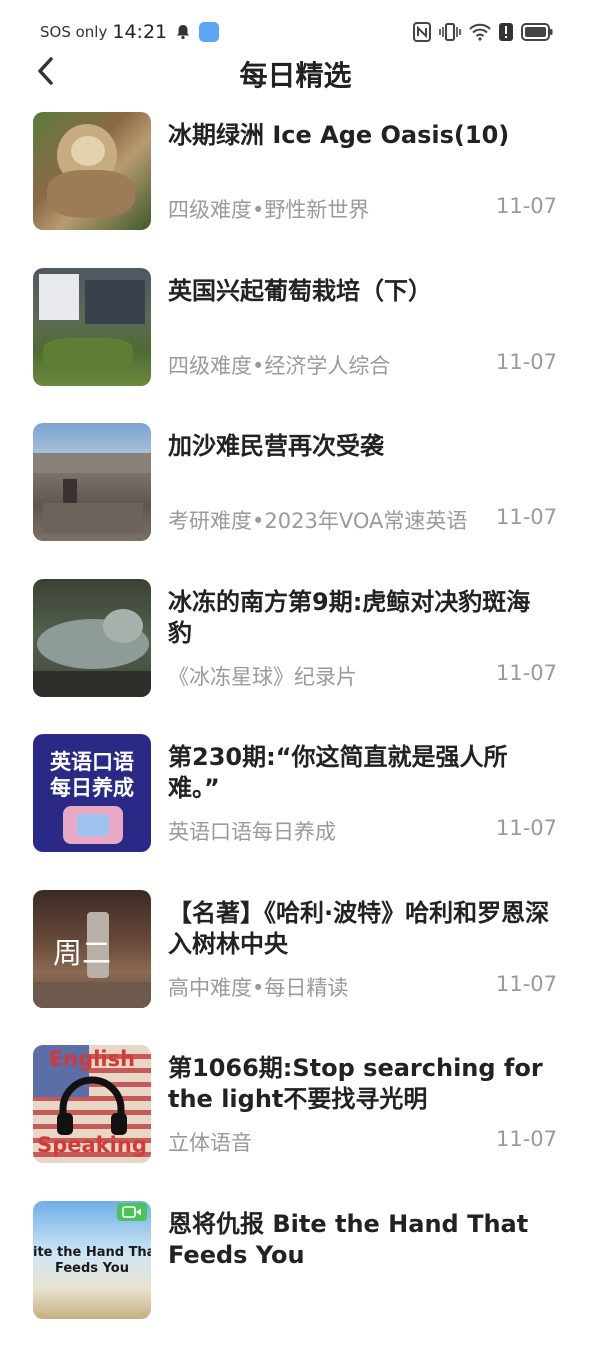  Describe the element at coordinates (422, 32) in the screenshot. I see `nfc-icon` at that location.